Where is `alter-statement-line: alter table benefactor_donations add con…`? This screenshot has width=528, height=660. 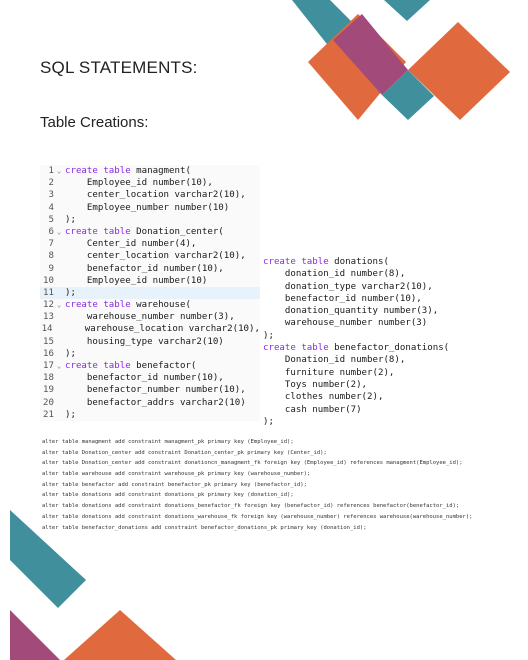 alter-statement-line: alter table benefactor_donations add con… is located at coordinates (204, 527).